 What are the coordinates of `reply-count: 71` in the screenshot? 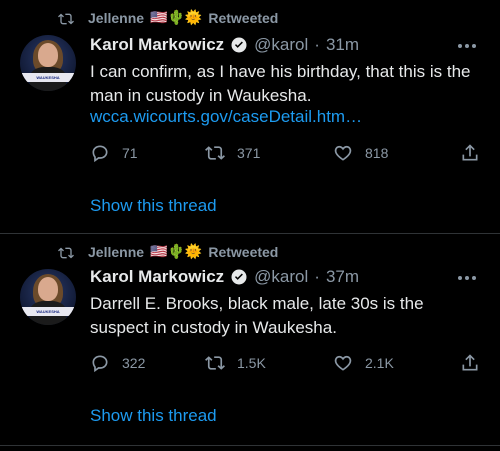 It's located at (130, 153).